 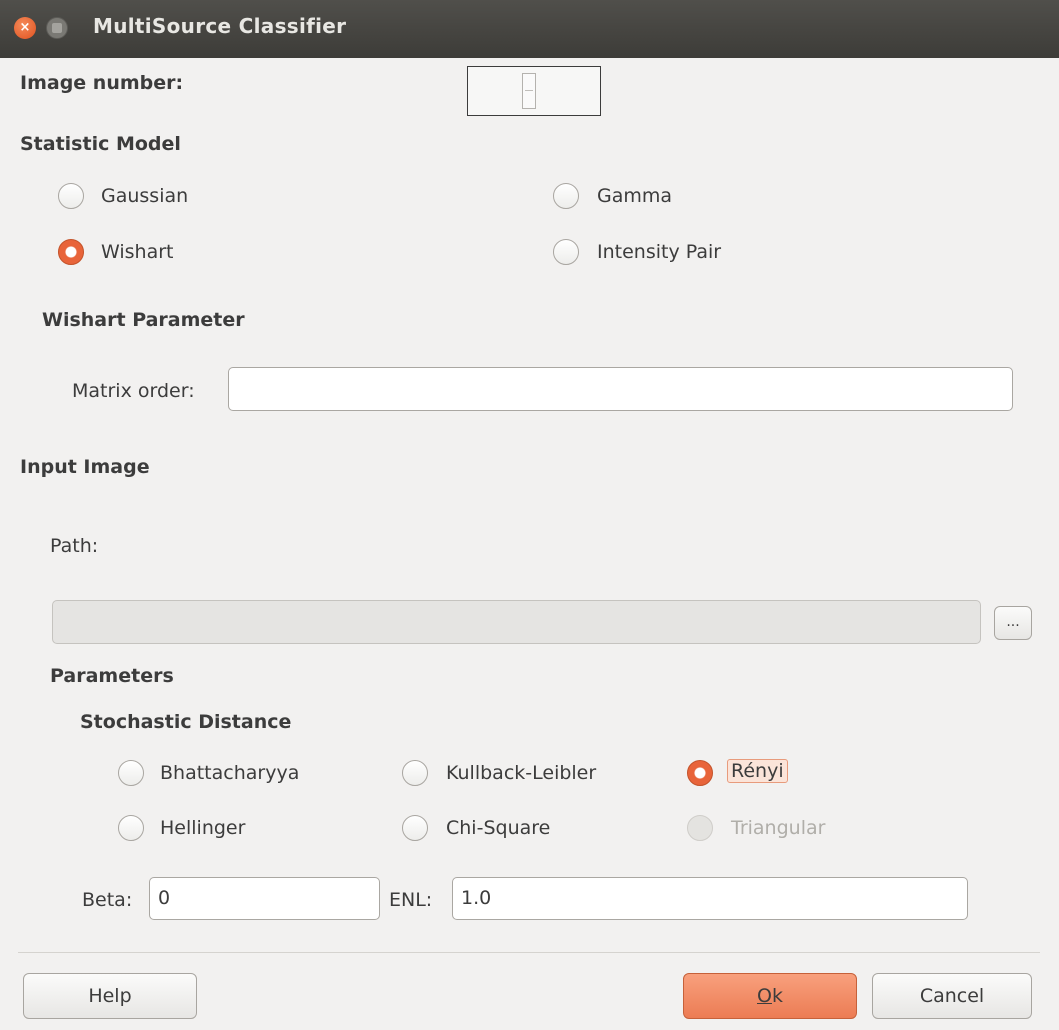 What do you see at coordinates (700, 773) in the screenshot?
I see `radio-renyi` at bounding box center [700, 773].